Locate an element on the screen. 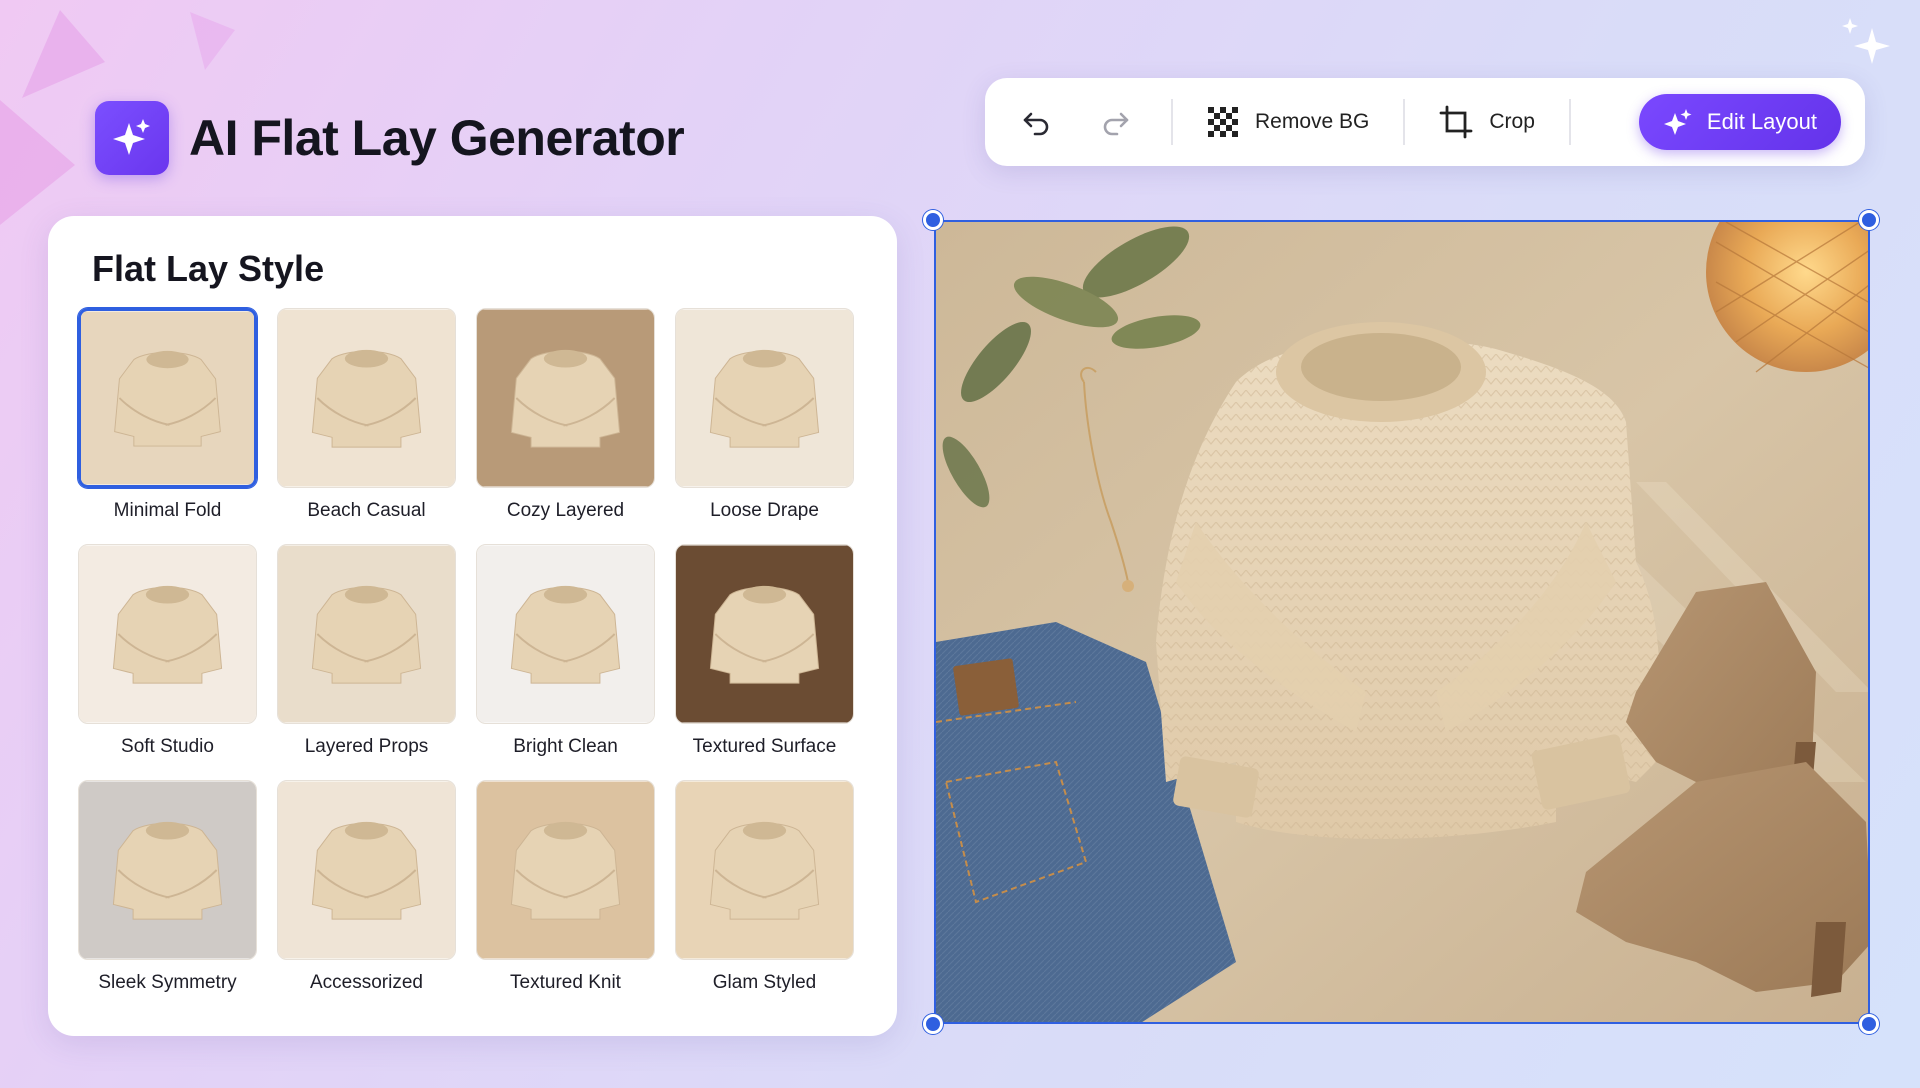  undo-button is located at coordinates (1037, 122).